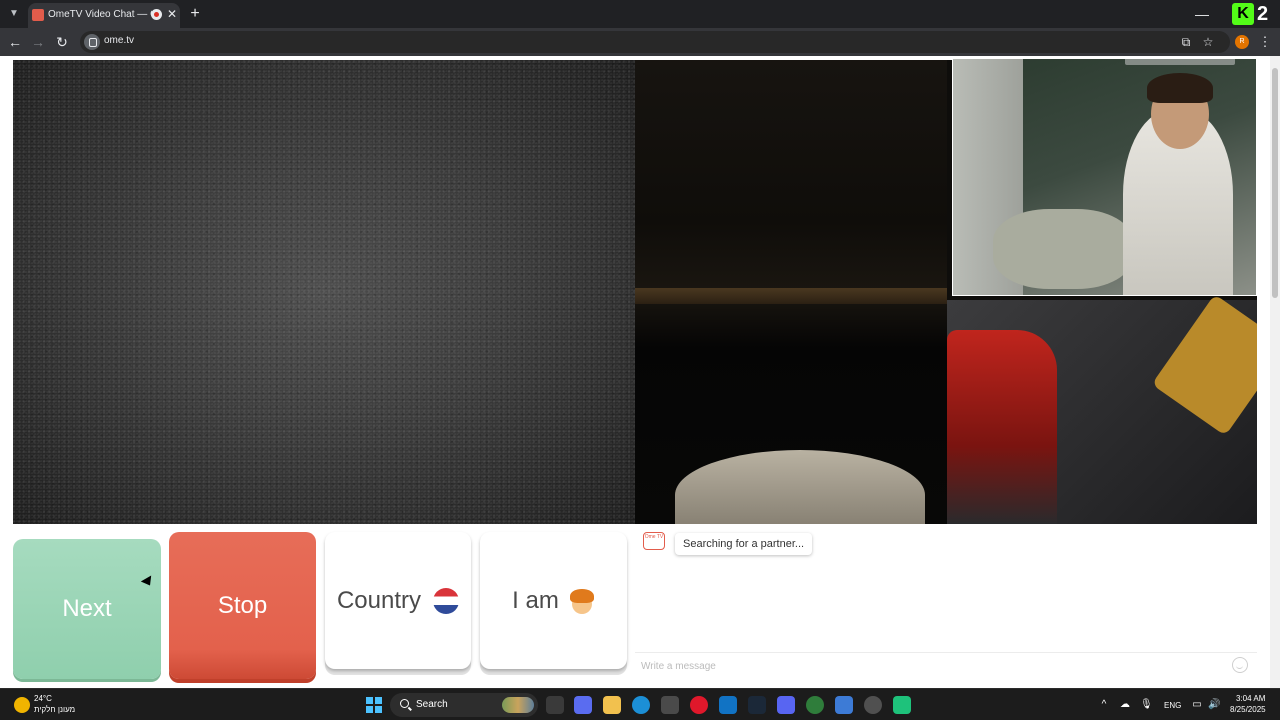 The image size is (1280, 720). What do you see at coordinates (1243, 14) in the screenshot?
I see `kick-extension-icon: K` at bounding box center [1243, 14].